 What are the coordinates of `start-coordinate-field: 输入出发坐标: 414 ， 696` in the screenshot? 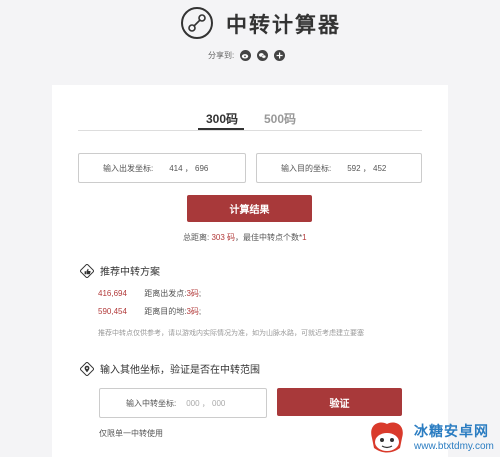 It's located at (162, 168).